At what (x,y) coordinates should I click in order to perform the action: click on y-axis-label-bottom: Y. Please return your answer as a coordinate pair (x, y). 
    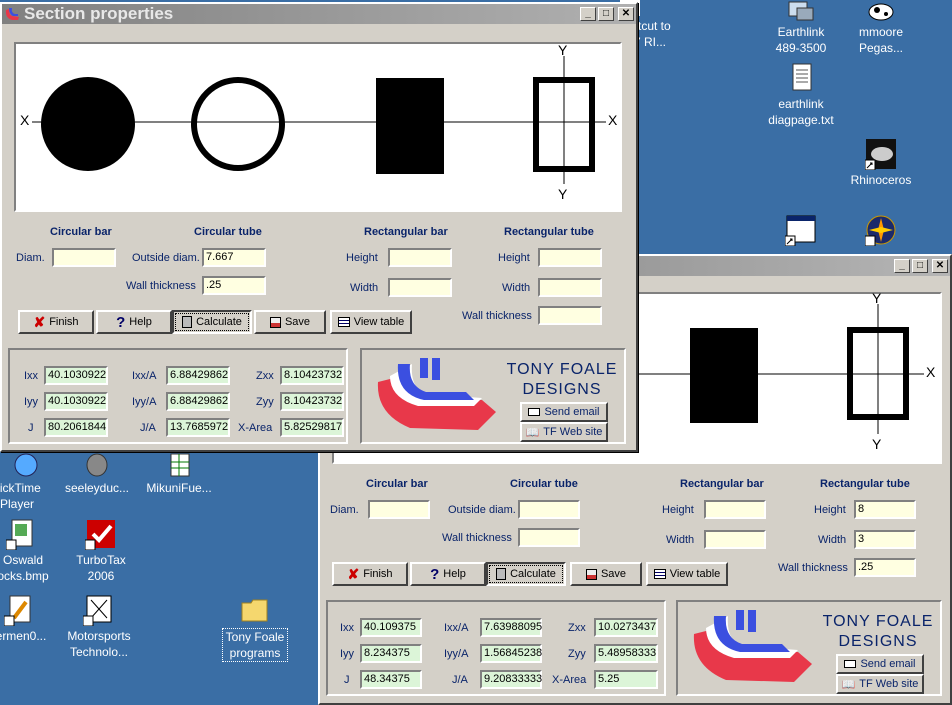
    Looking at the image, I should click on (877, 444).